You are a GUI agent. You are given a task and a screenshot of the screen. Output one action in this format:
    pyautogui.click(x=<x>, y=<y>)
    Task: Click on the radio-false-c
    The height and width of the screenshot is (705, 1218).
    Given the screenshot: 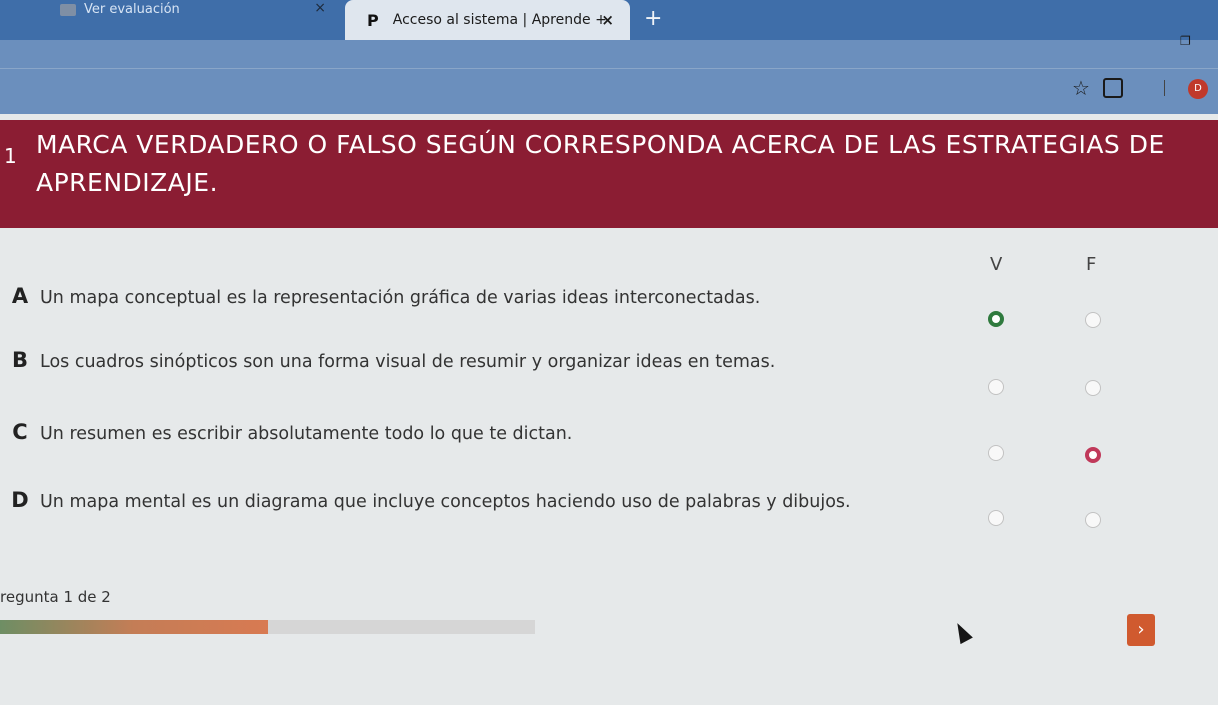 What is the action you would take?
    pyautogui.click(x=1093, y=455)
    